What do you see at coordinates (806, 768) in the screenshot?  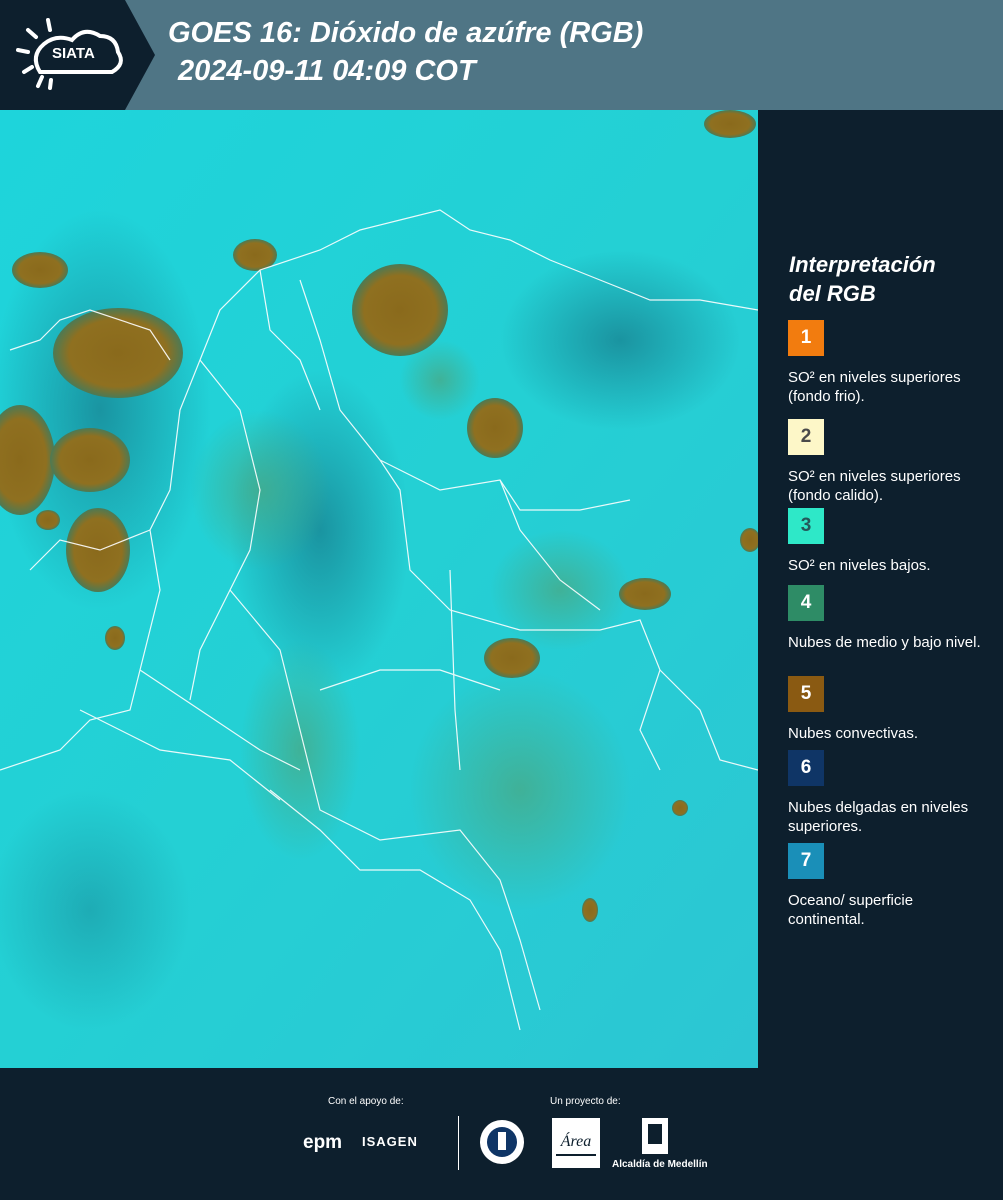 I see `legend-swatch-6: 6` at bounding box center [806, 768].